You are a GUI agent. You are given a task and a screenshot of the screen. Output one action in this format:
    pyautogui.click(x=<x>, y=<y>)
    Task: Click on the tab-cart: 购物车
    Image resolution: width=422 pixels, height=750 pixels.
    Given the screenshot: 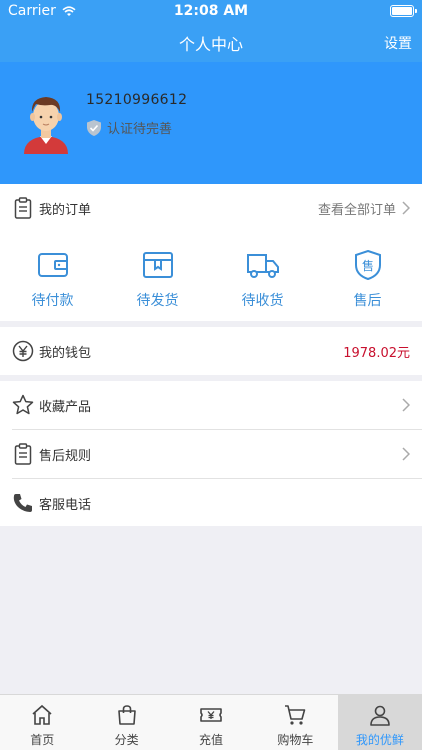 What is the action you would take?
    pyautogui.click(x=295, y=722)
    